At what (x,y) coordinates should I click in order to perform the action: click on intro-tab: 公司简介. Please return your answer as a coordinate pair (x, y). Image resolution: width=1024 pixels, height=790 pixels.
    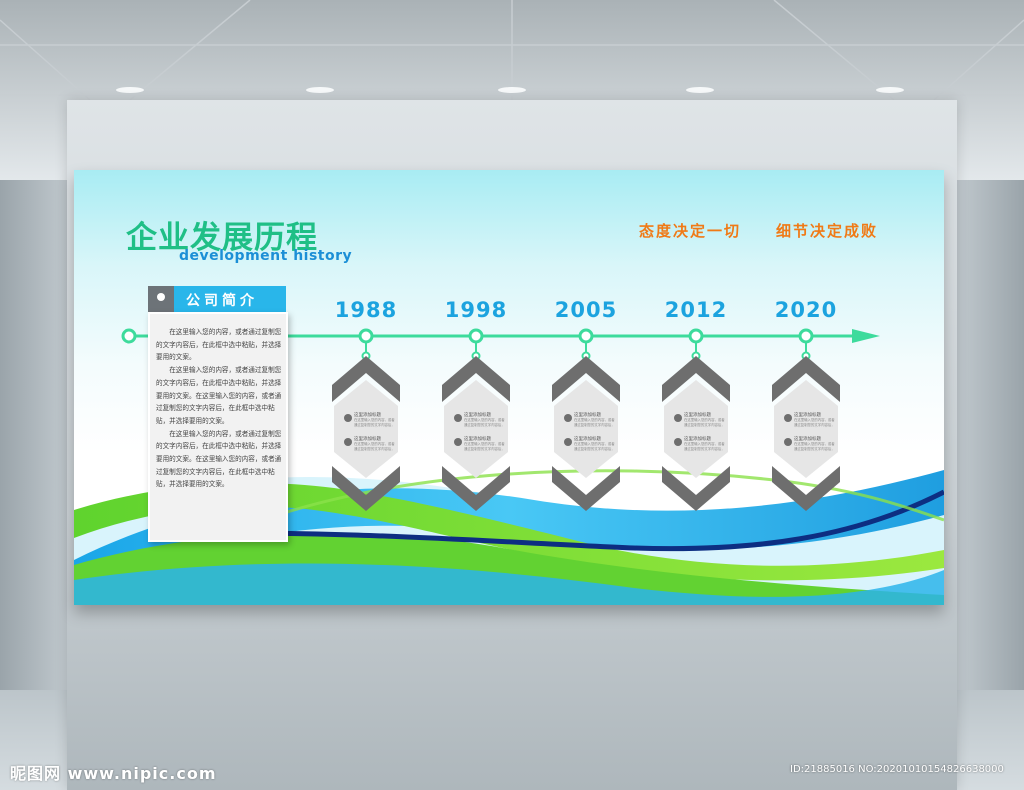
    Looking at the image, I should click on (217, 299).